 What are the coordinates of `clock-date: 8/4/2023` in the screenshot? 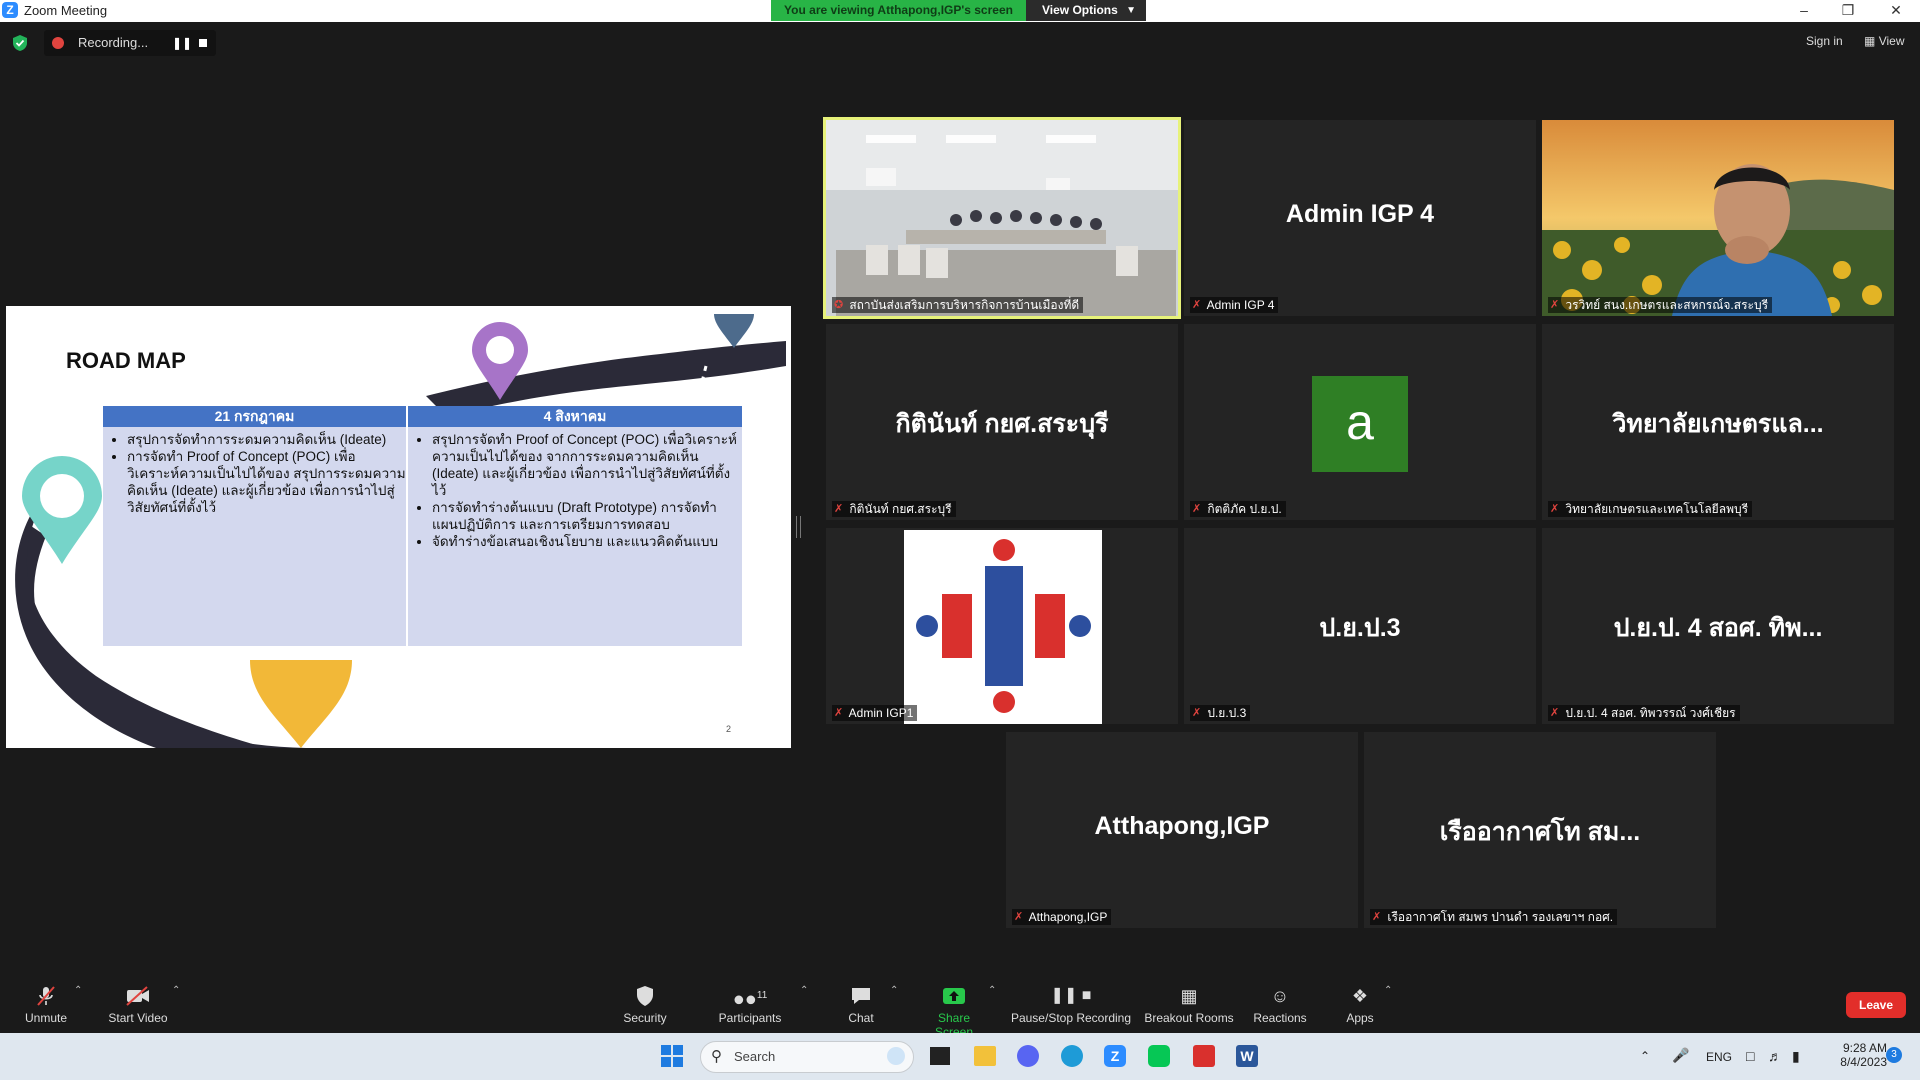 It's located at (1863, 1062).